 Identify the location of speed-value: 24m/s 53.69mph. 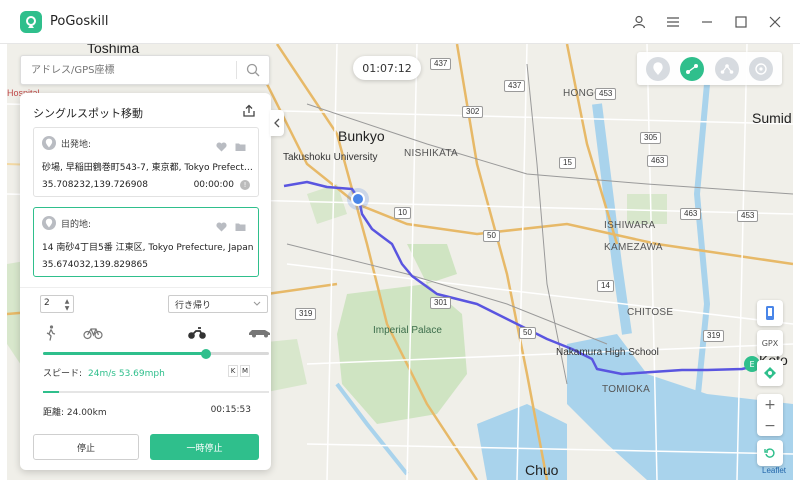
(126, 374).